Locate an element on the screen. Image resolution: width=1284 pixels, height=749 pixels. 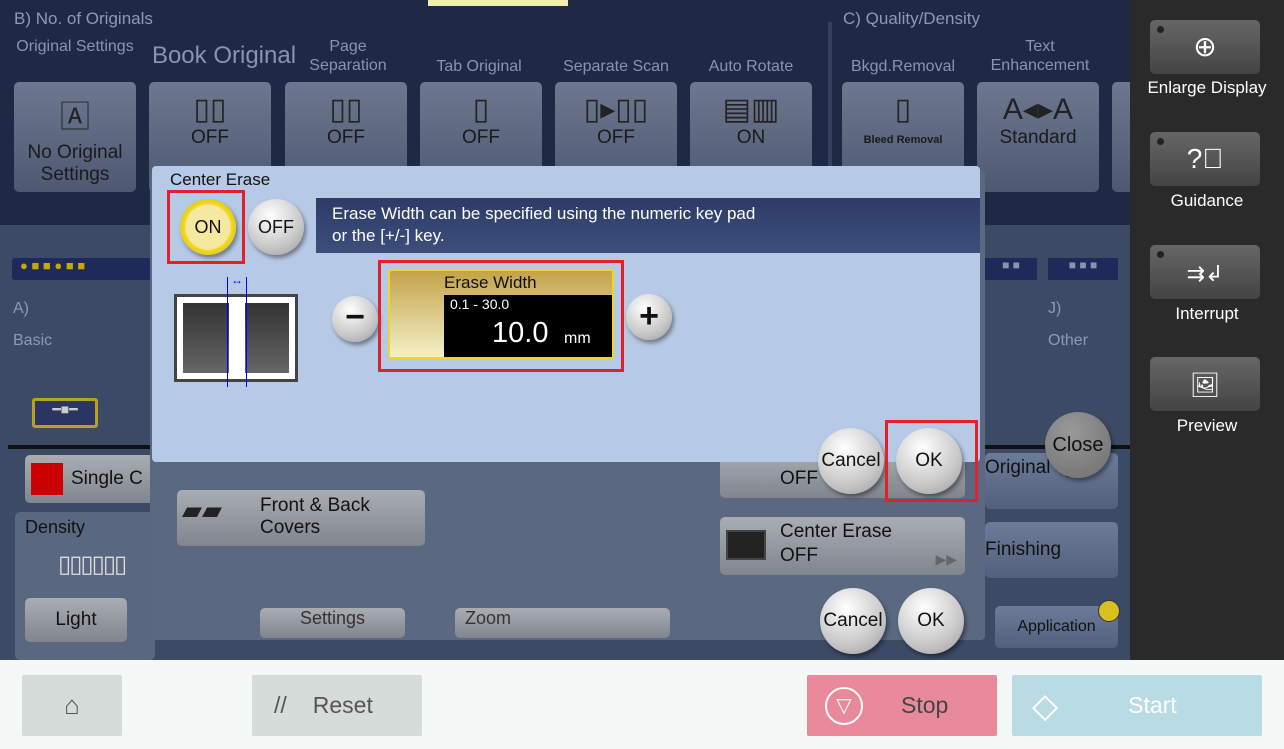
home-icon: ⌂ is located at coordinates (72, 705).